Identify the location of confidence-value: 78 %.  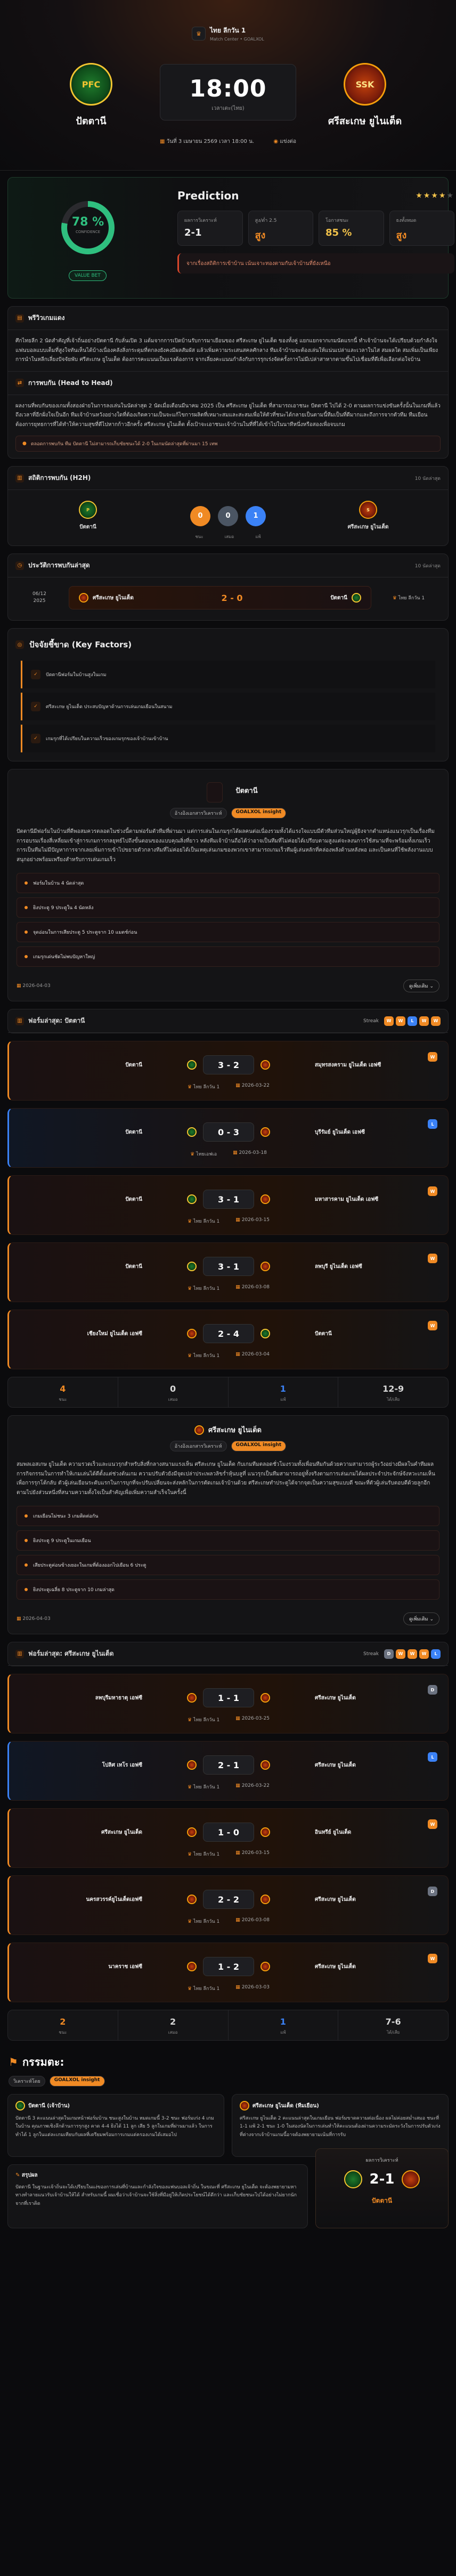
(87, 222).